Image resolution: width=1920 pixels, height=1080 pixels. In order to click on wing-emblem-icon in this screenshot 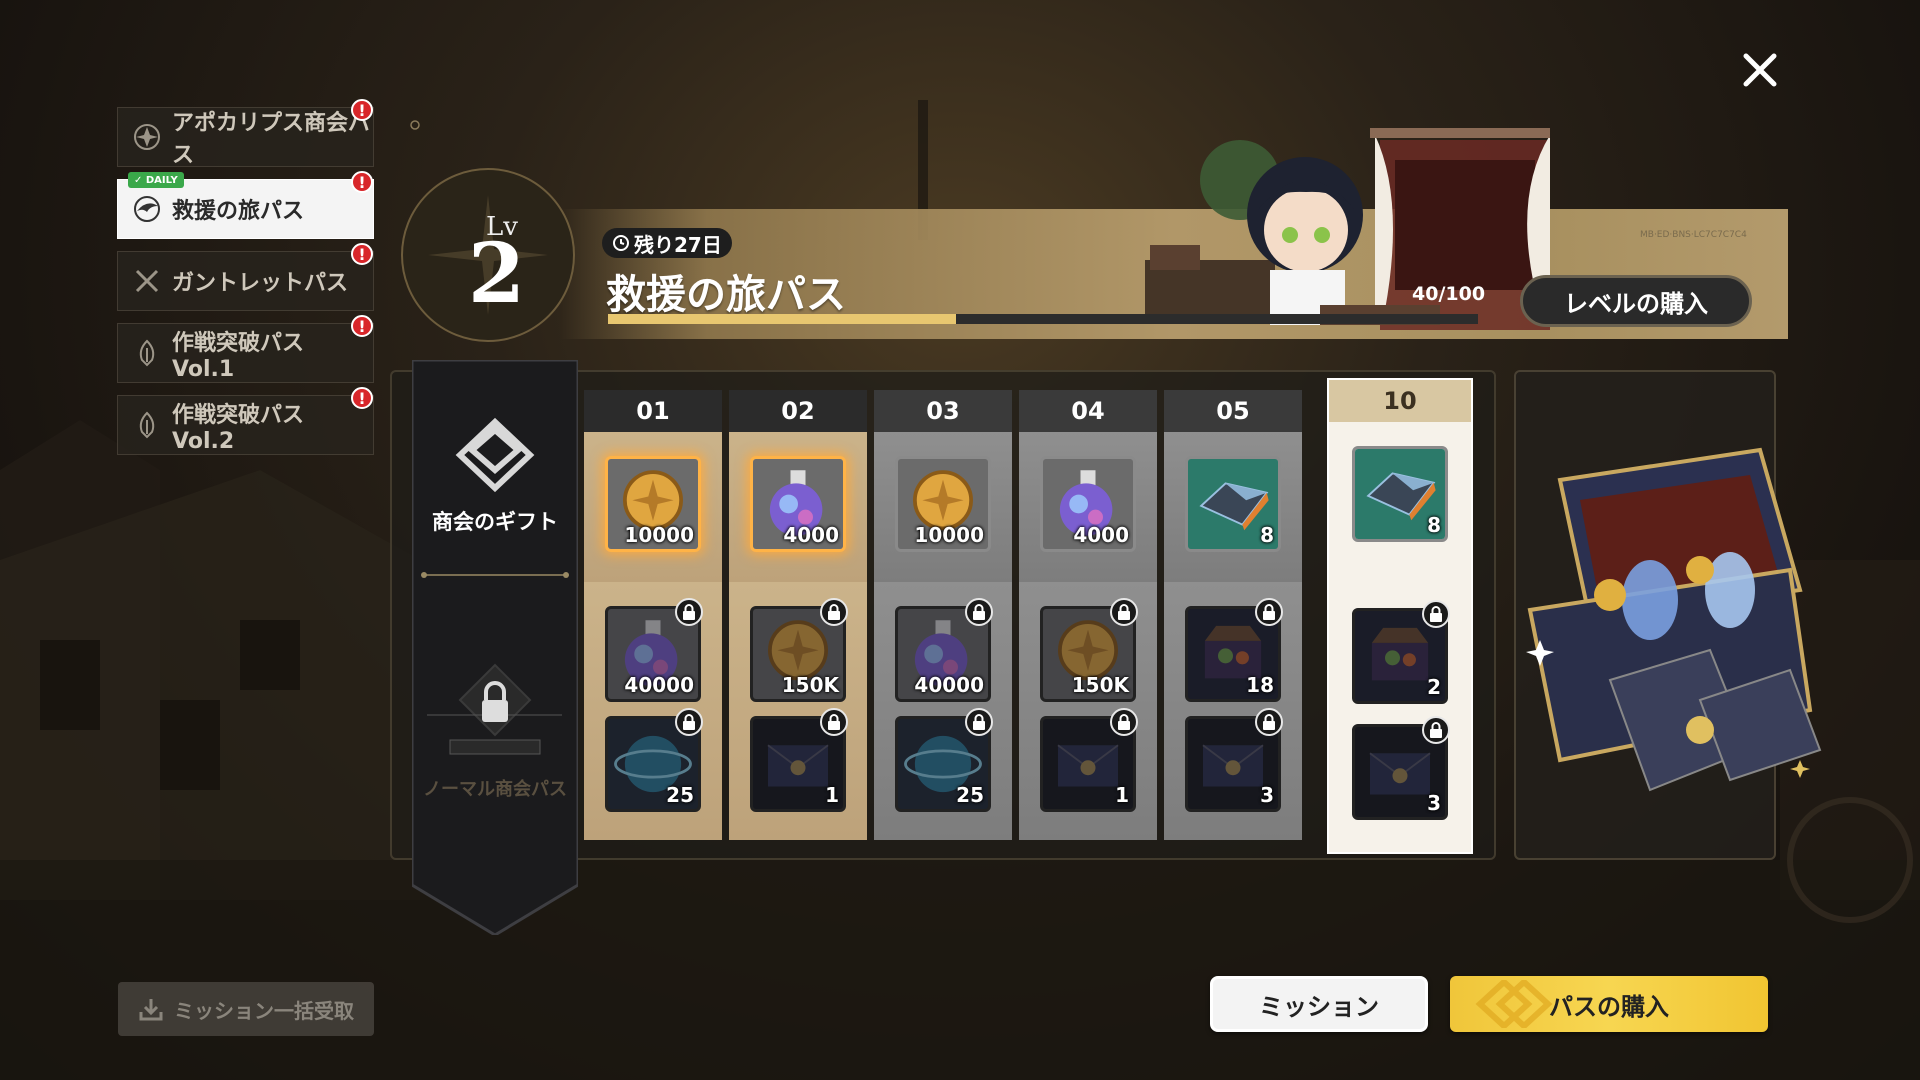, I will do `click(147, 209)`.